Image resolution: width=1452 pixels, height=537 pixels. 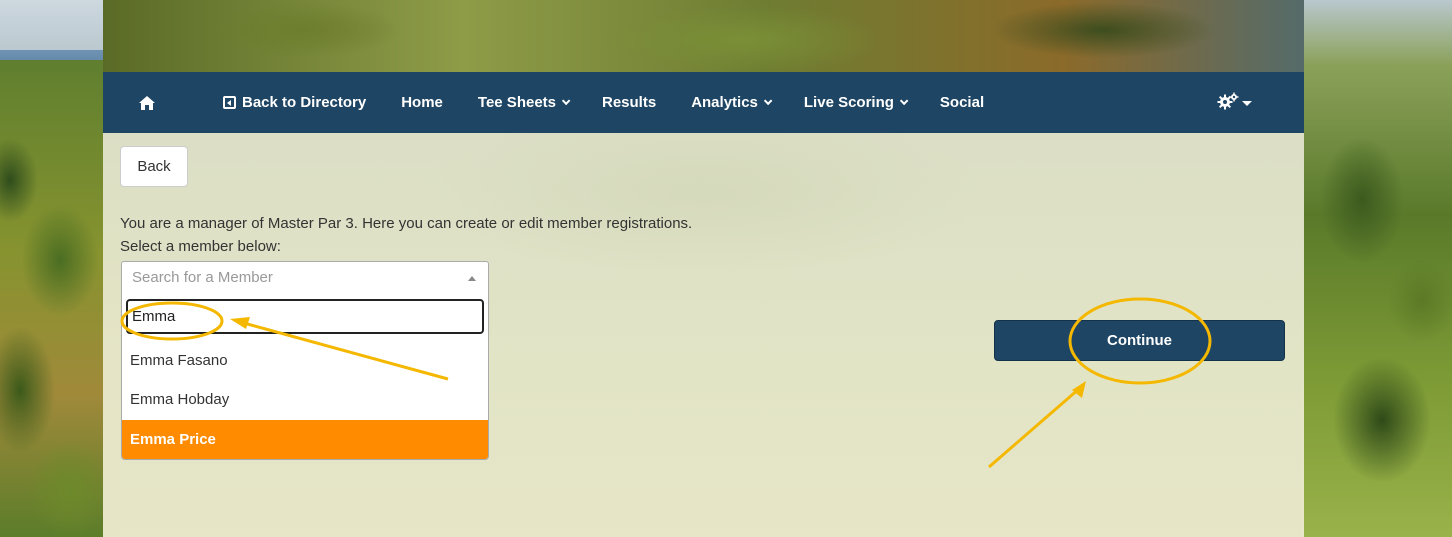 I want to click on trees-right, so click(x=1377, y=268).